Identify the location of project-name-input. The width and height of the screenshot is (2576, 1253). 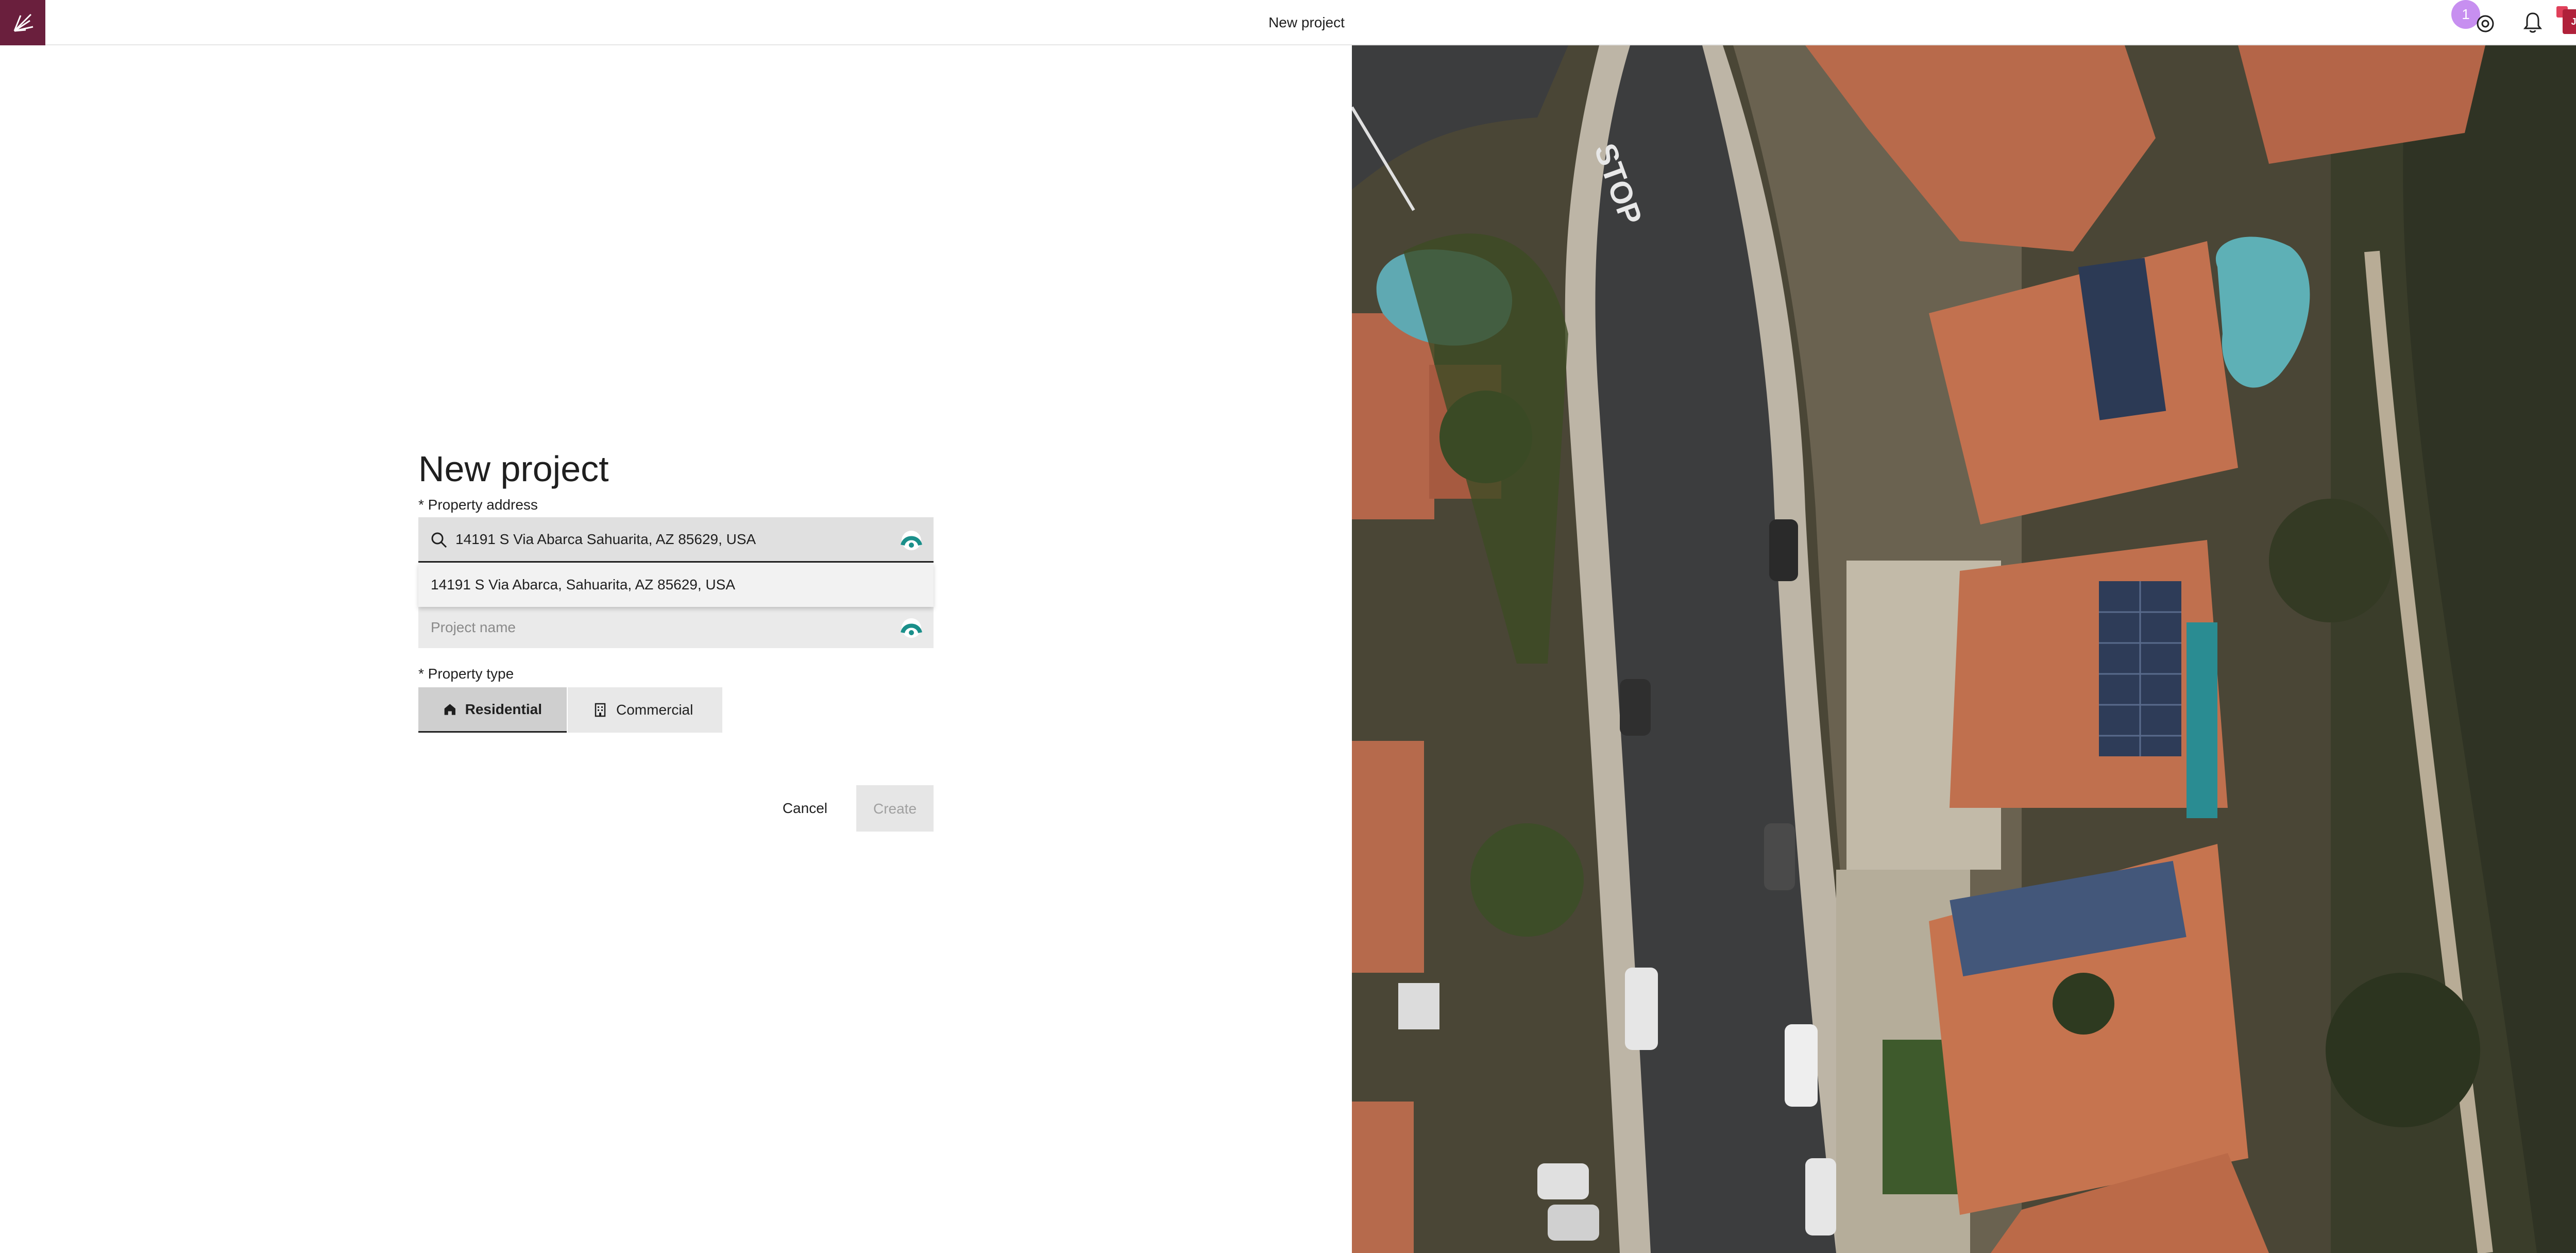
(657, 627).